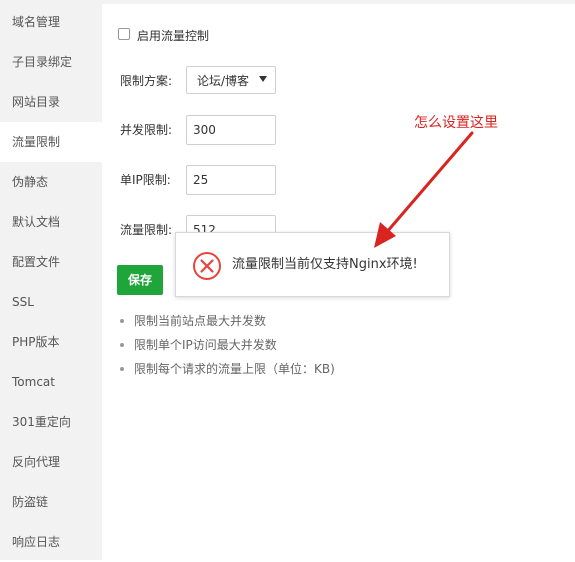 The image size is (575, 562). What do you see at coordinates (124, 34) in the screenshot?
I see `enable-traffic-checkbox` at bounding box center [124, 34].